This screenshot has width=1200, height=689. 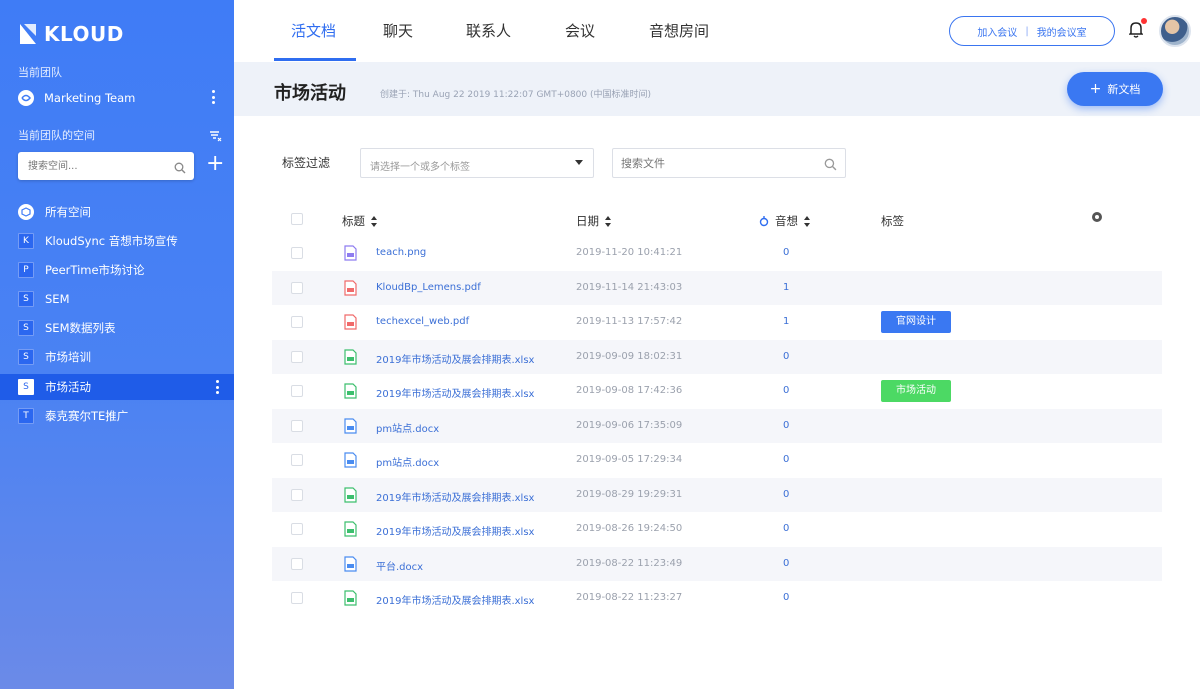 I want to click on sidebar-item-kloudsync: K KloudSync 音想市场宣传, so click(x=117, y=241).